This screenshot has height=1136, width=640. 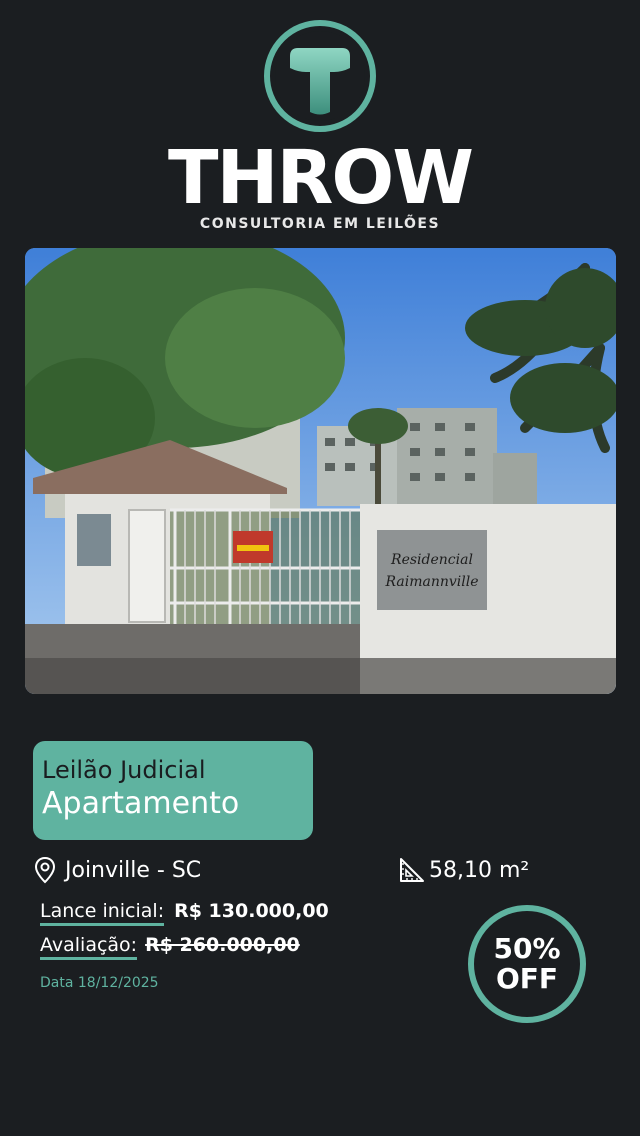 What do you see at coordinates (251, 911) in the screenshot?
I see `initial-bid-value: R$ 130.000,00` at bounding box center [251, 911].